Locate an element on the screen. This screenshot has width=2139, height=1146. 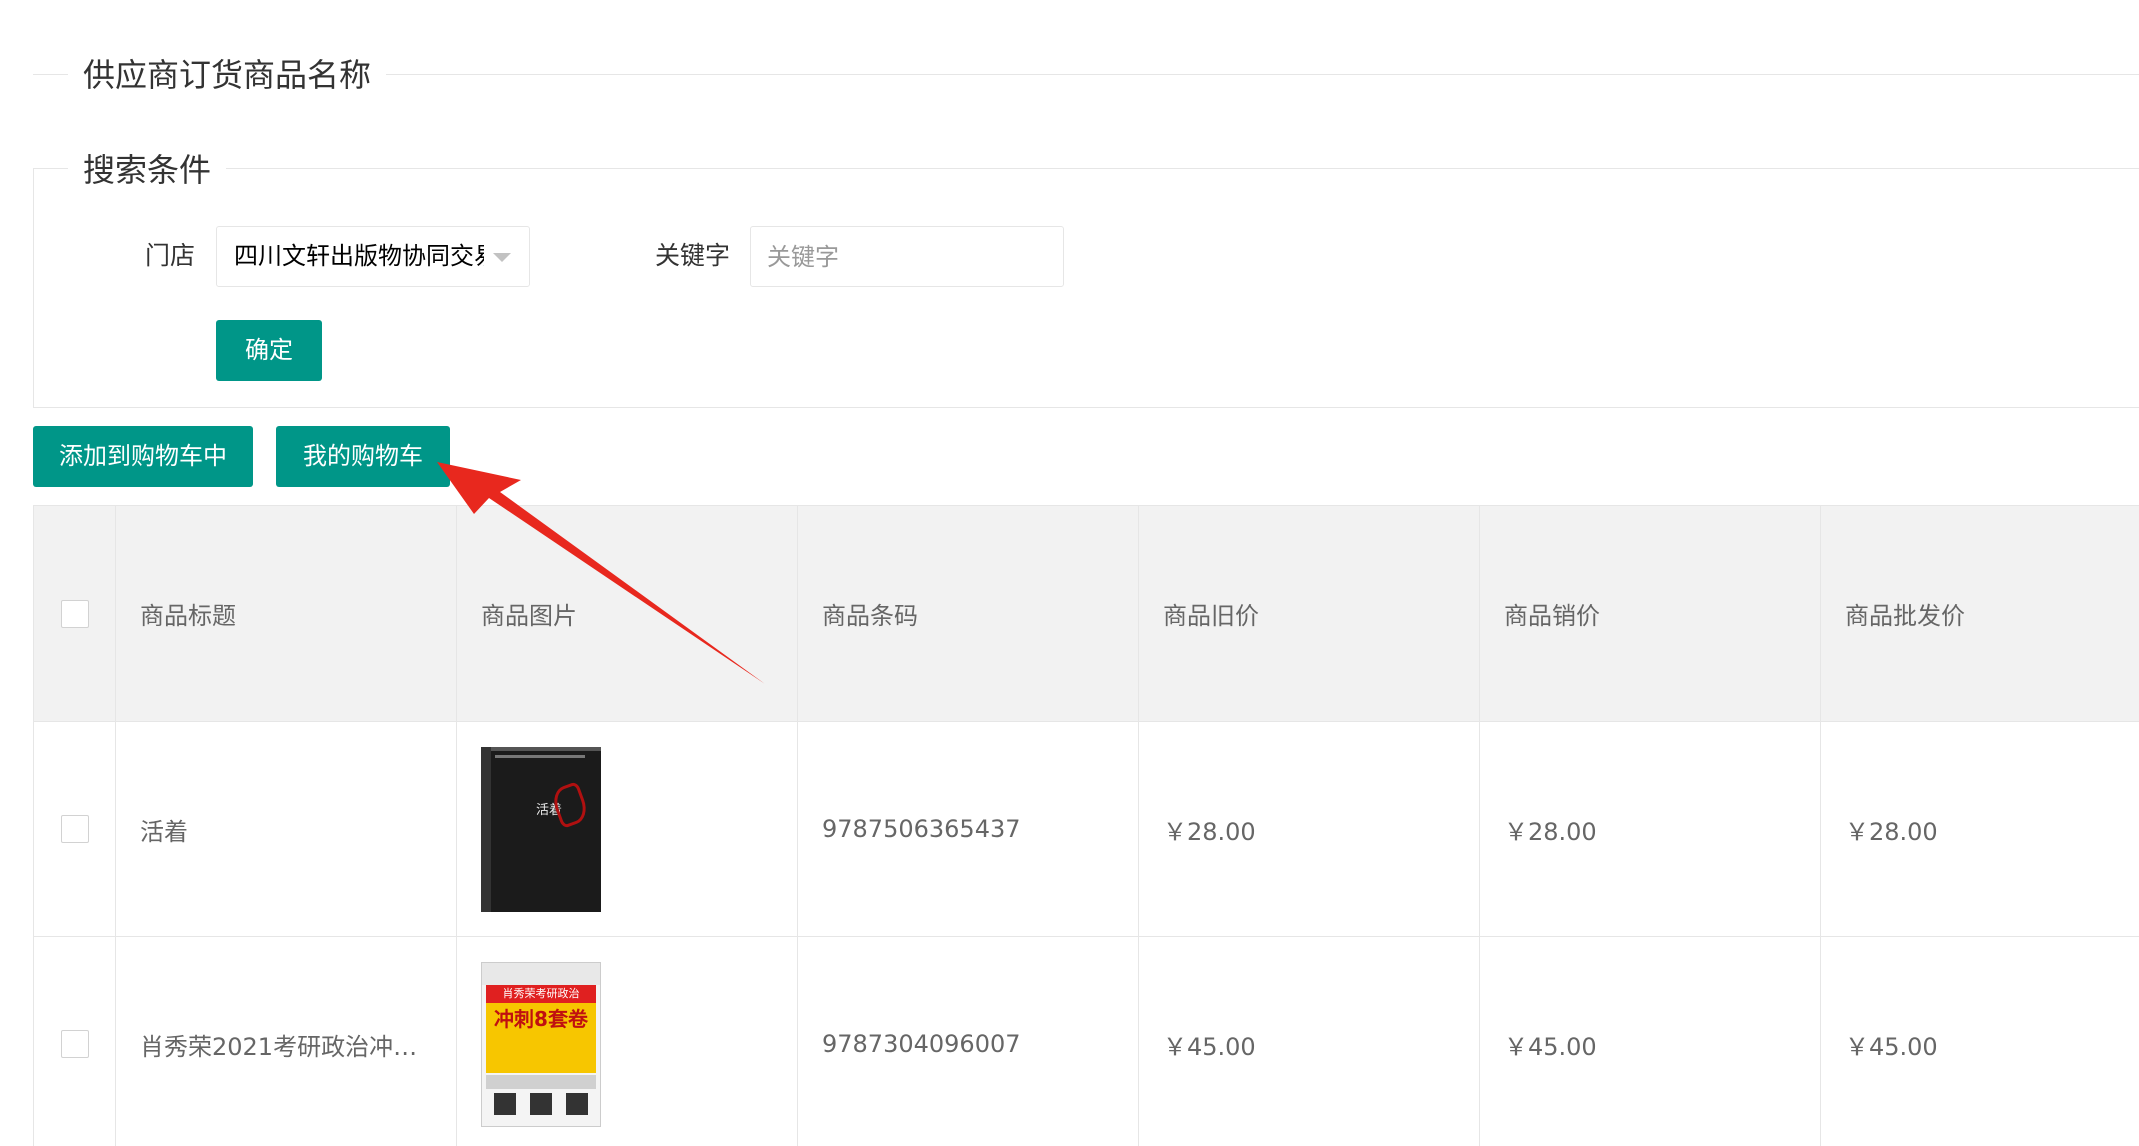
product-image: 肖秀荣考研政治 冲刺8套卷 is located at coordinates (541, 1044).